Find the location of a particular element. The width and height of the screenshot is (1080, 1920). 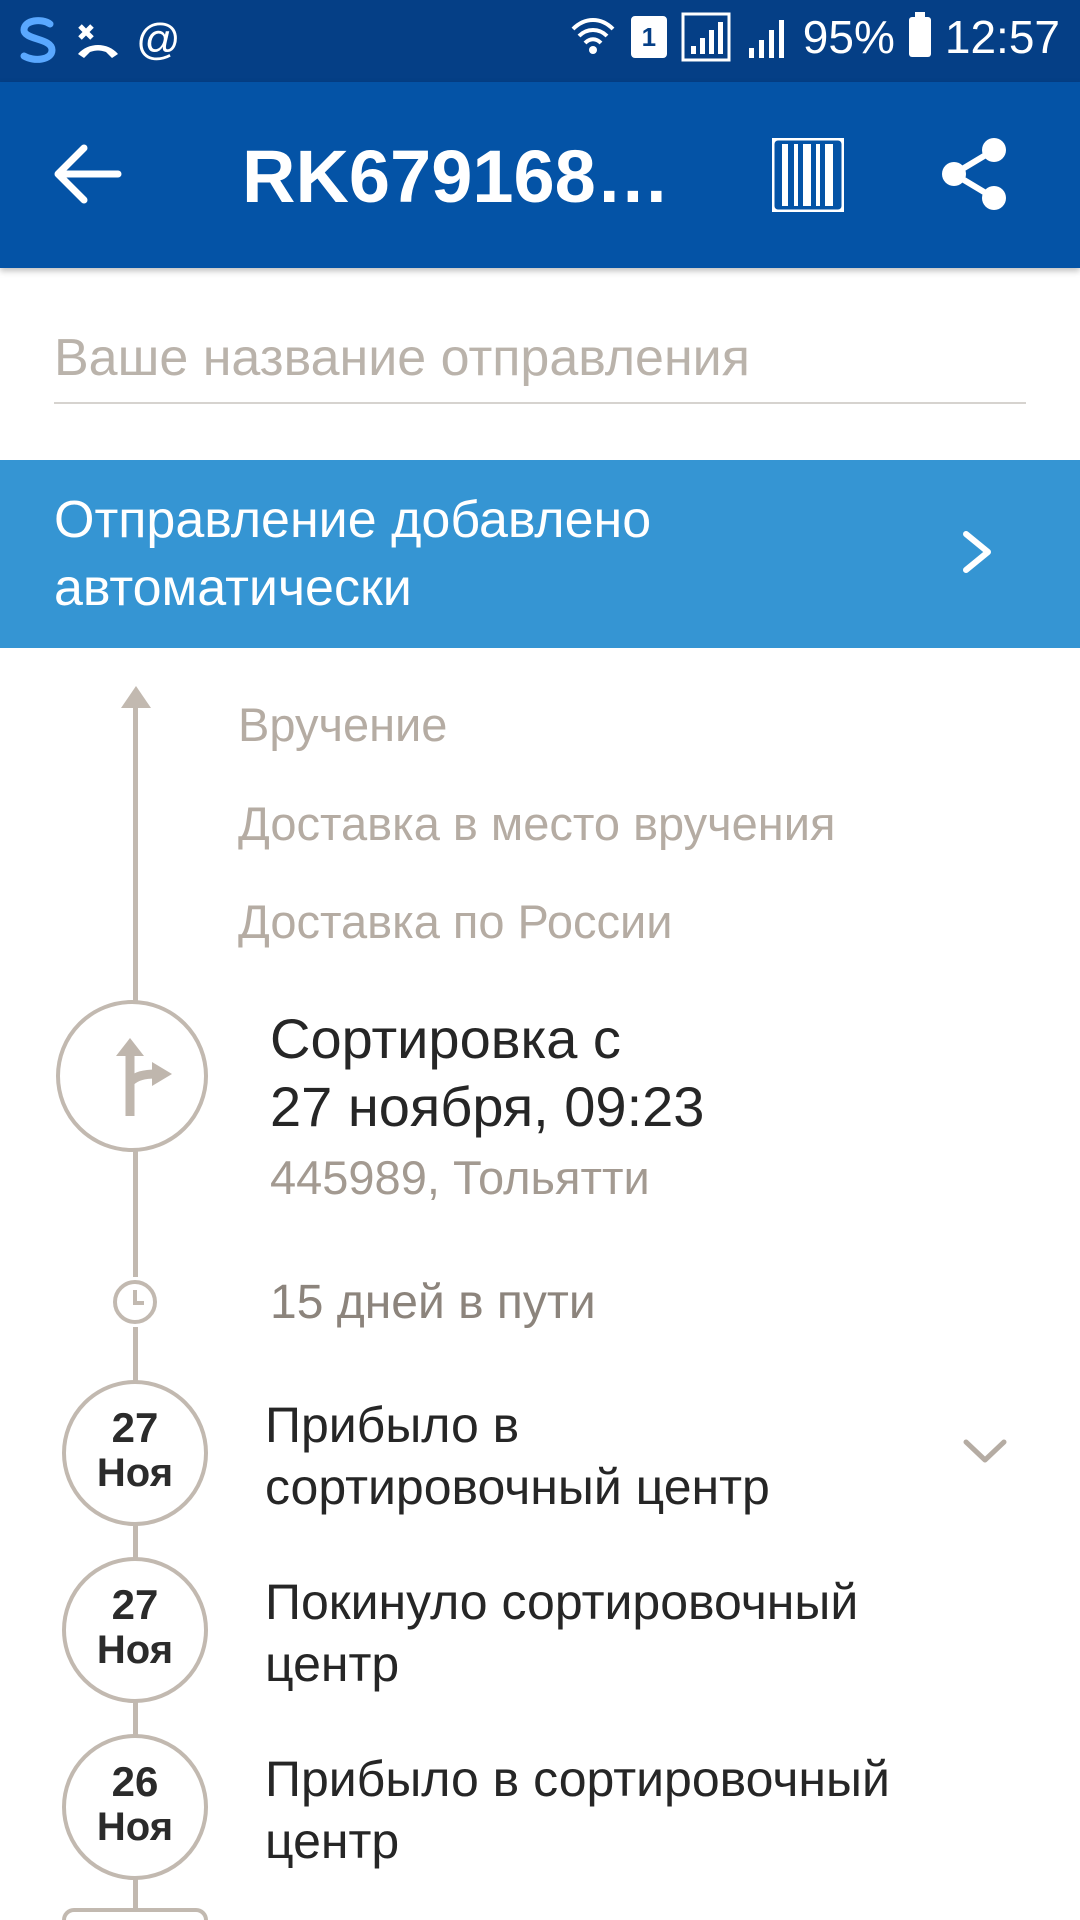

auto-added-banner: Отправление добавлено автоматически is located at coordinates (540, 554).